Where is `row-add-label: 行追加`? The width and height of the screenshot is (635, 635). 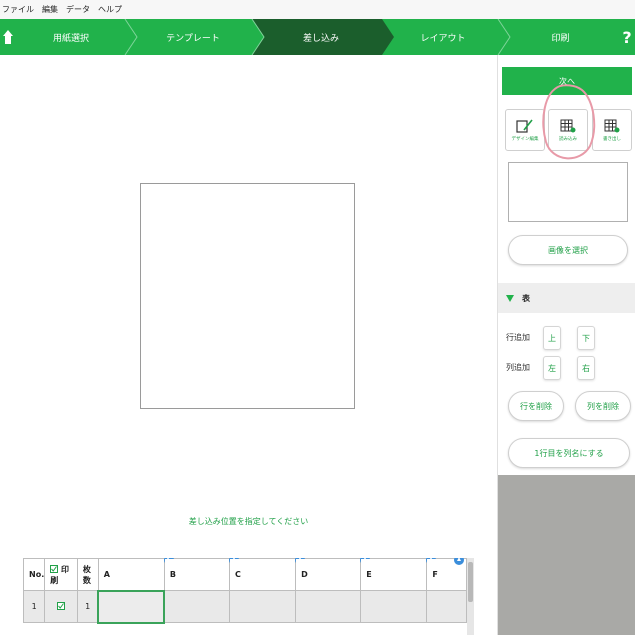 row-add-label: 行追加 is located at coordinates (518, 337).